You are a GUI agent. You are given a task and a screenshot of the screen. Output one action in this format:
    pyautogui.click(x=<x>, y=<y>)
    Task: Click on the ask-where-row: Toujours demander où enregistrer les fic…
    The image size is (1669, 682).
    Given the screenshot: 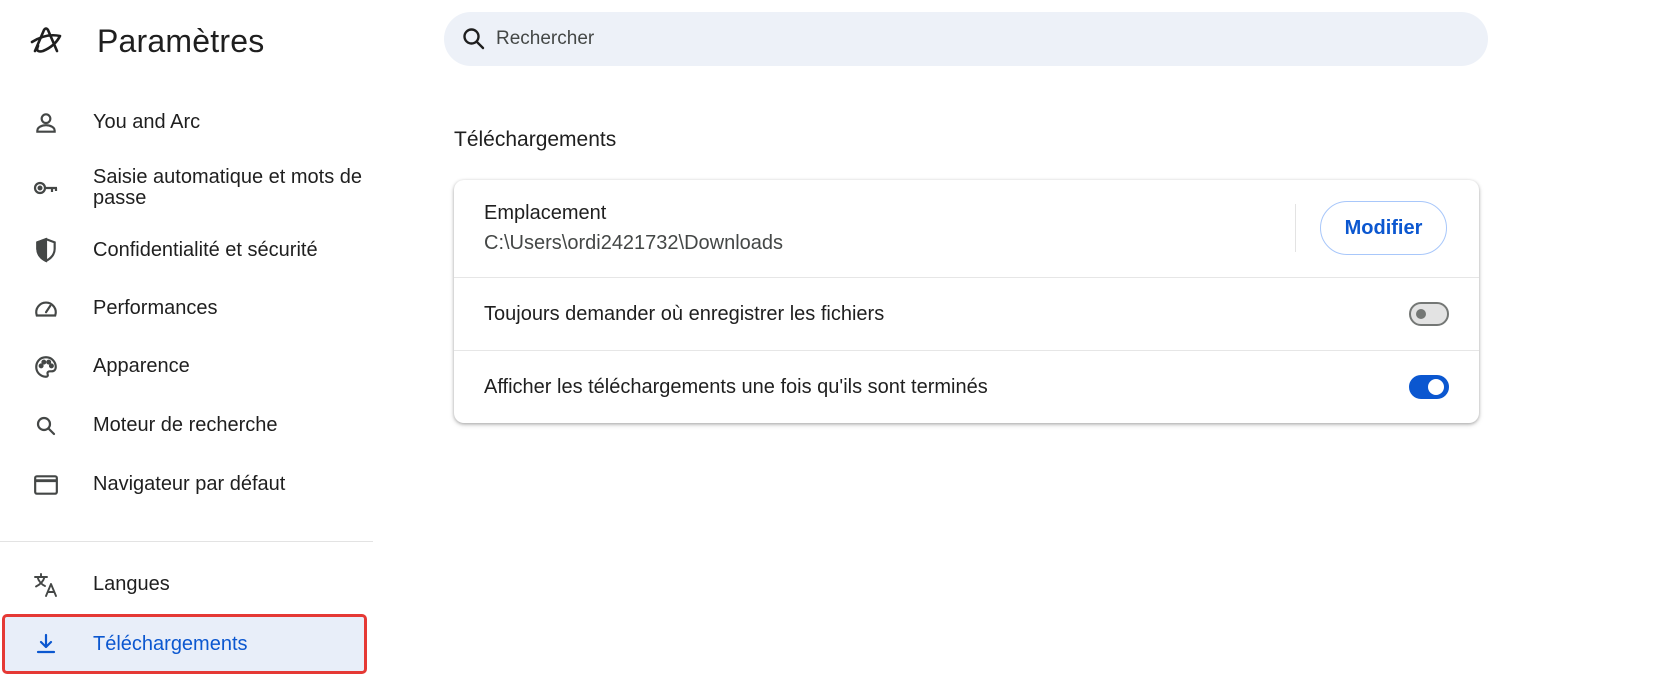 What is the action you would take?
    pyautogui.click(x=966, y=313)
    